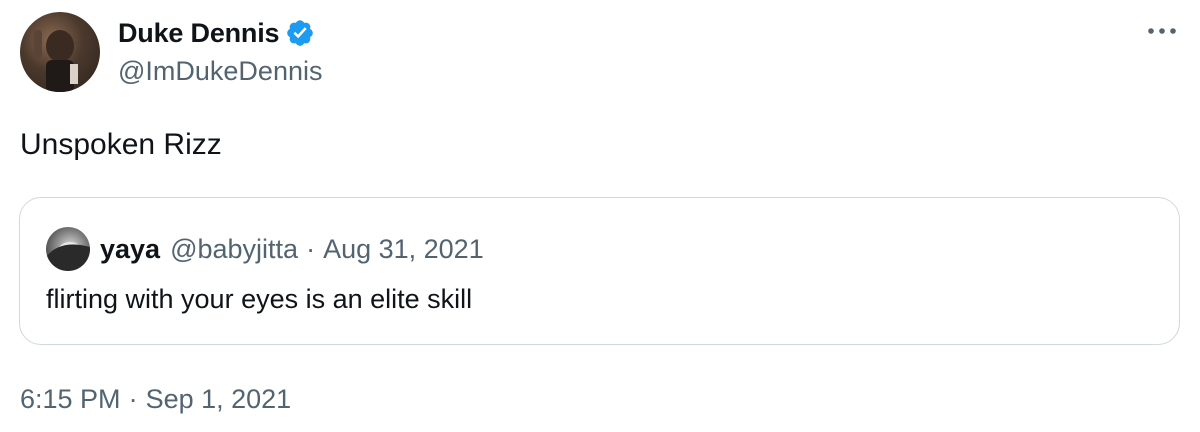 This screenshot has width=1200, height=432. Describe the element at coordinates (60, 52) in the screenshot. I see `author-avatar` at that location.